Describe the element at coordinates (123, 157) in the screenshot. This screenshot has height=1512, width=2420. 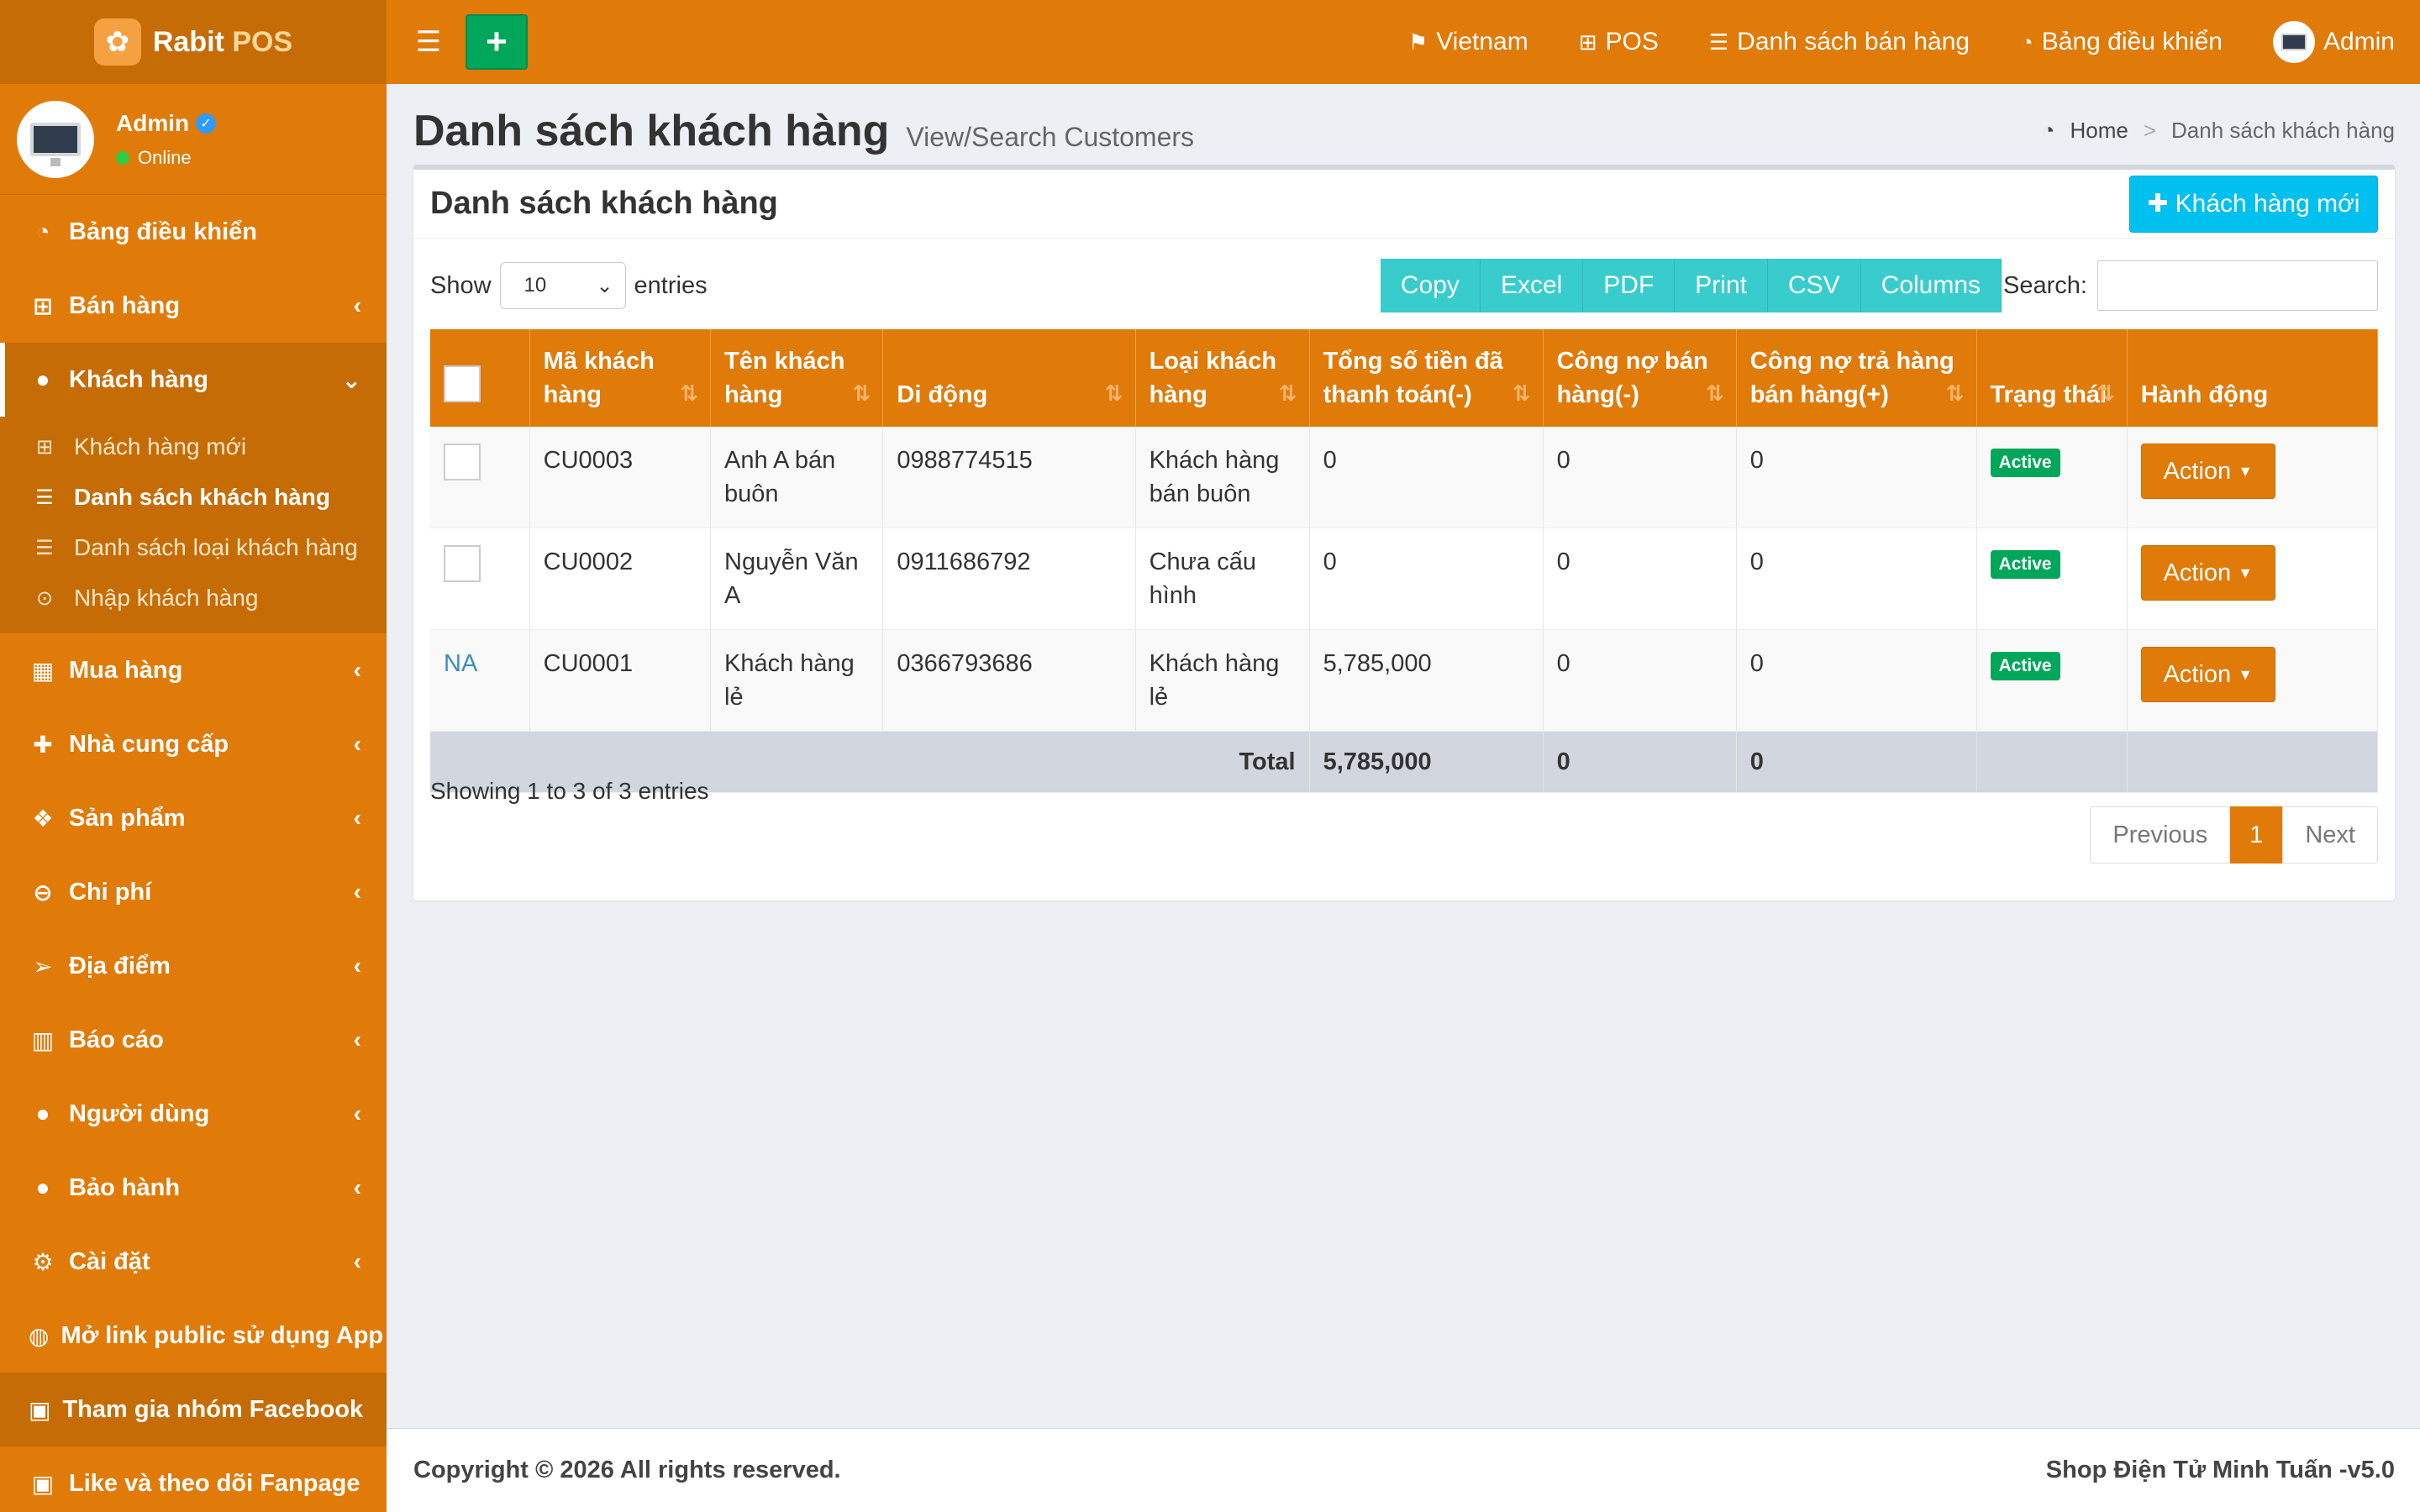
I see `online-dot-icon` at that location.